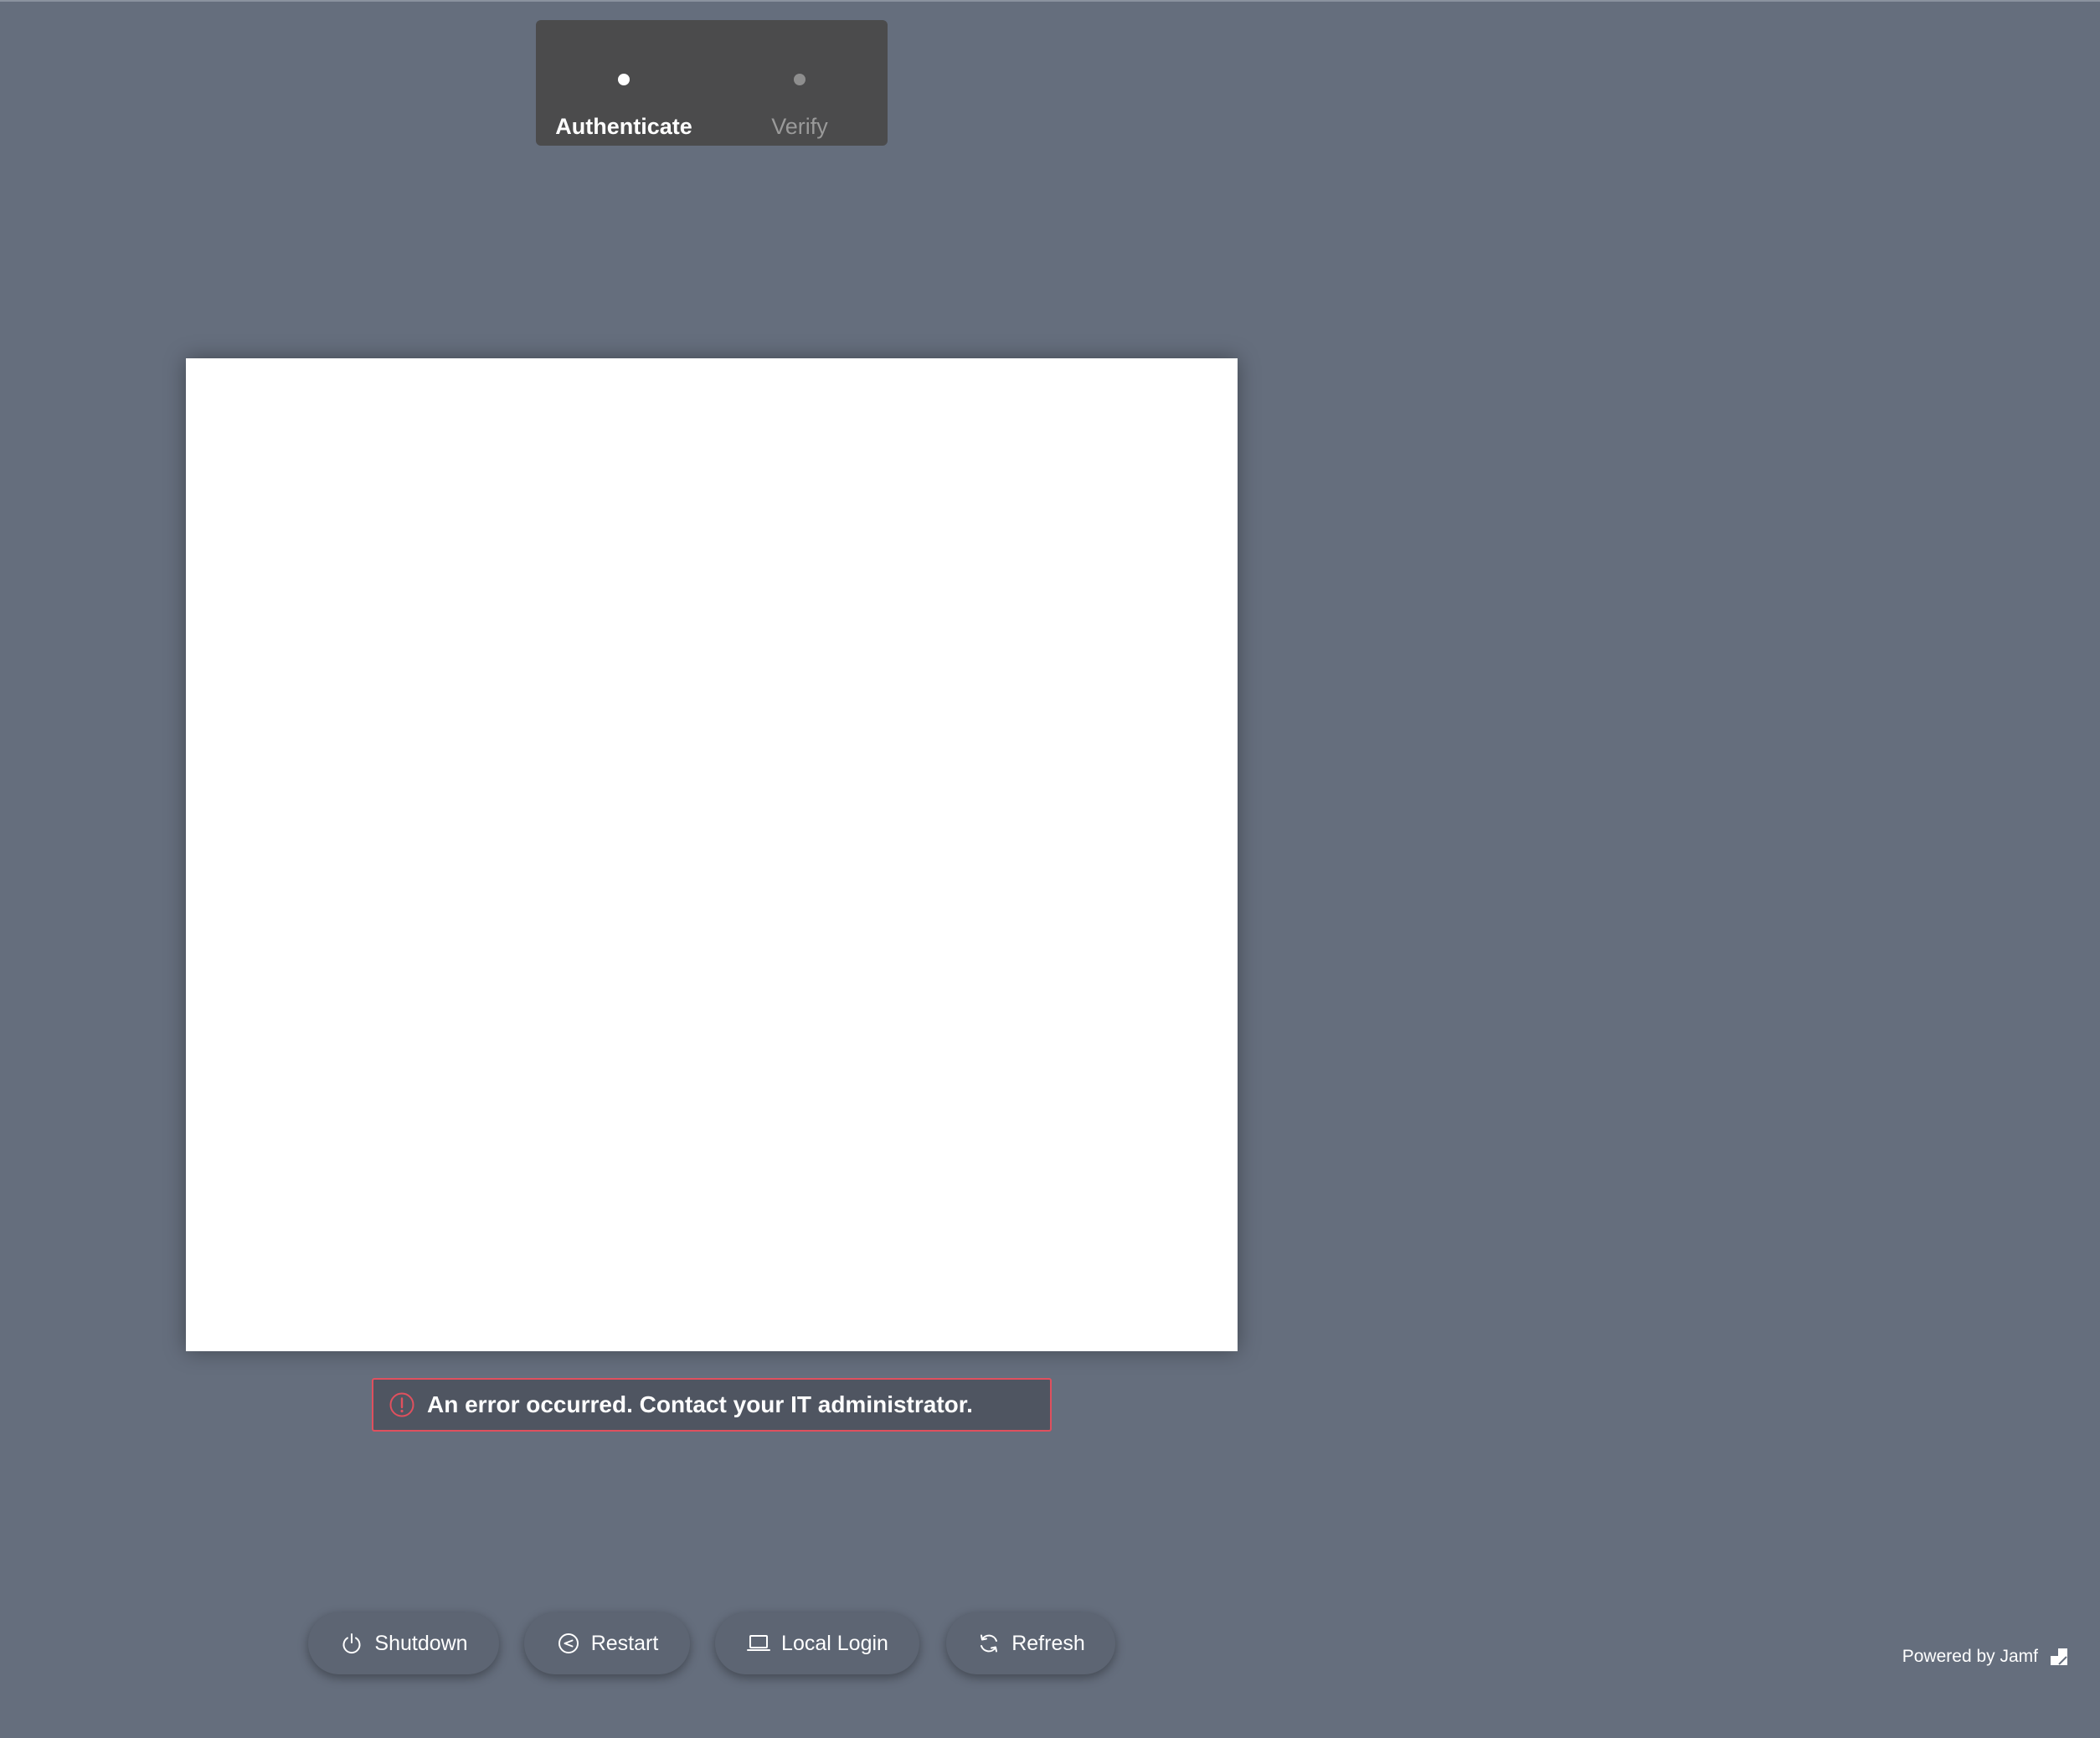  I want to click on step-label: Authenticate, so click(624, 126).